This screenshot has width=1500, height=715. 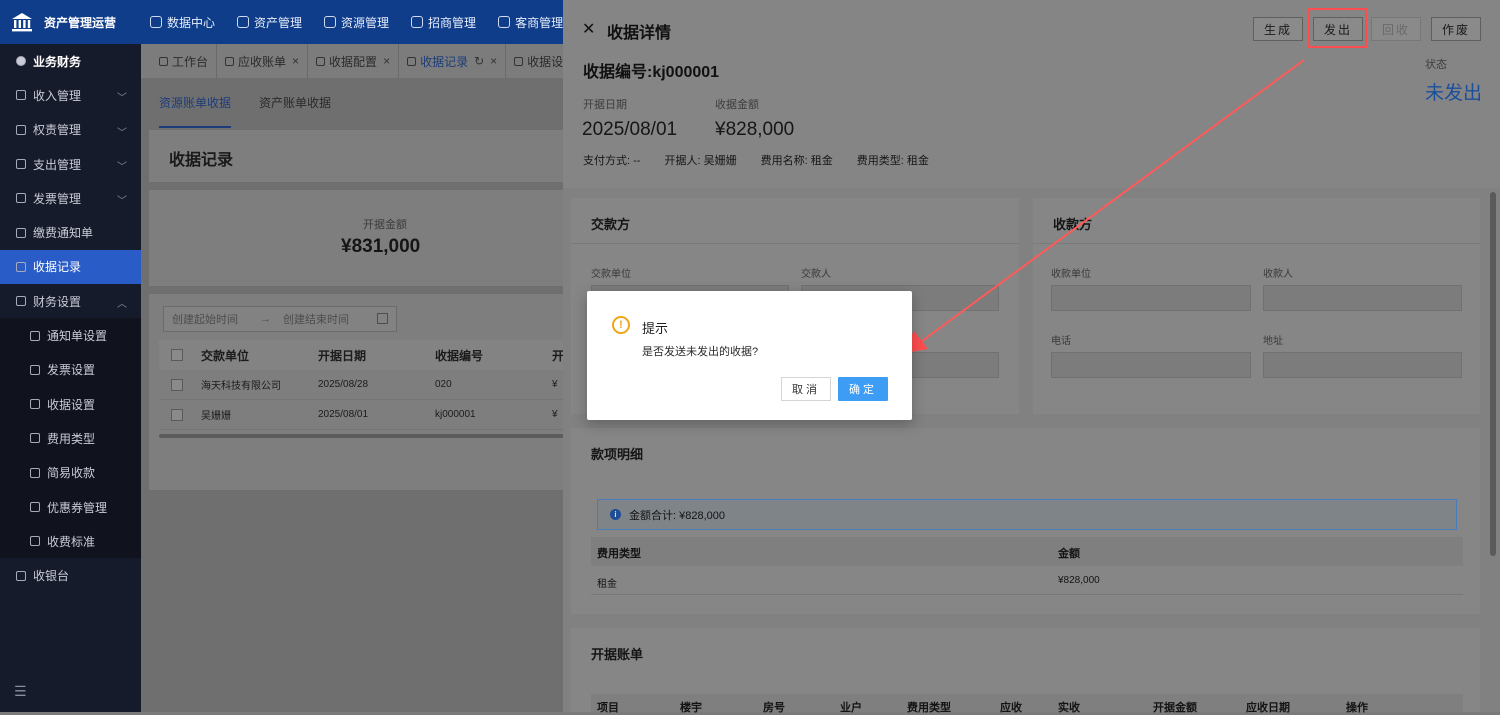 What do you see at coordinates (479, 61) in the screenshot?
I see `refresh-icon: ↻` at bounding box center [479, 61].